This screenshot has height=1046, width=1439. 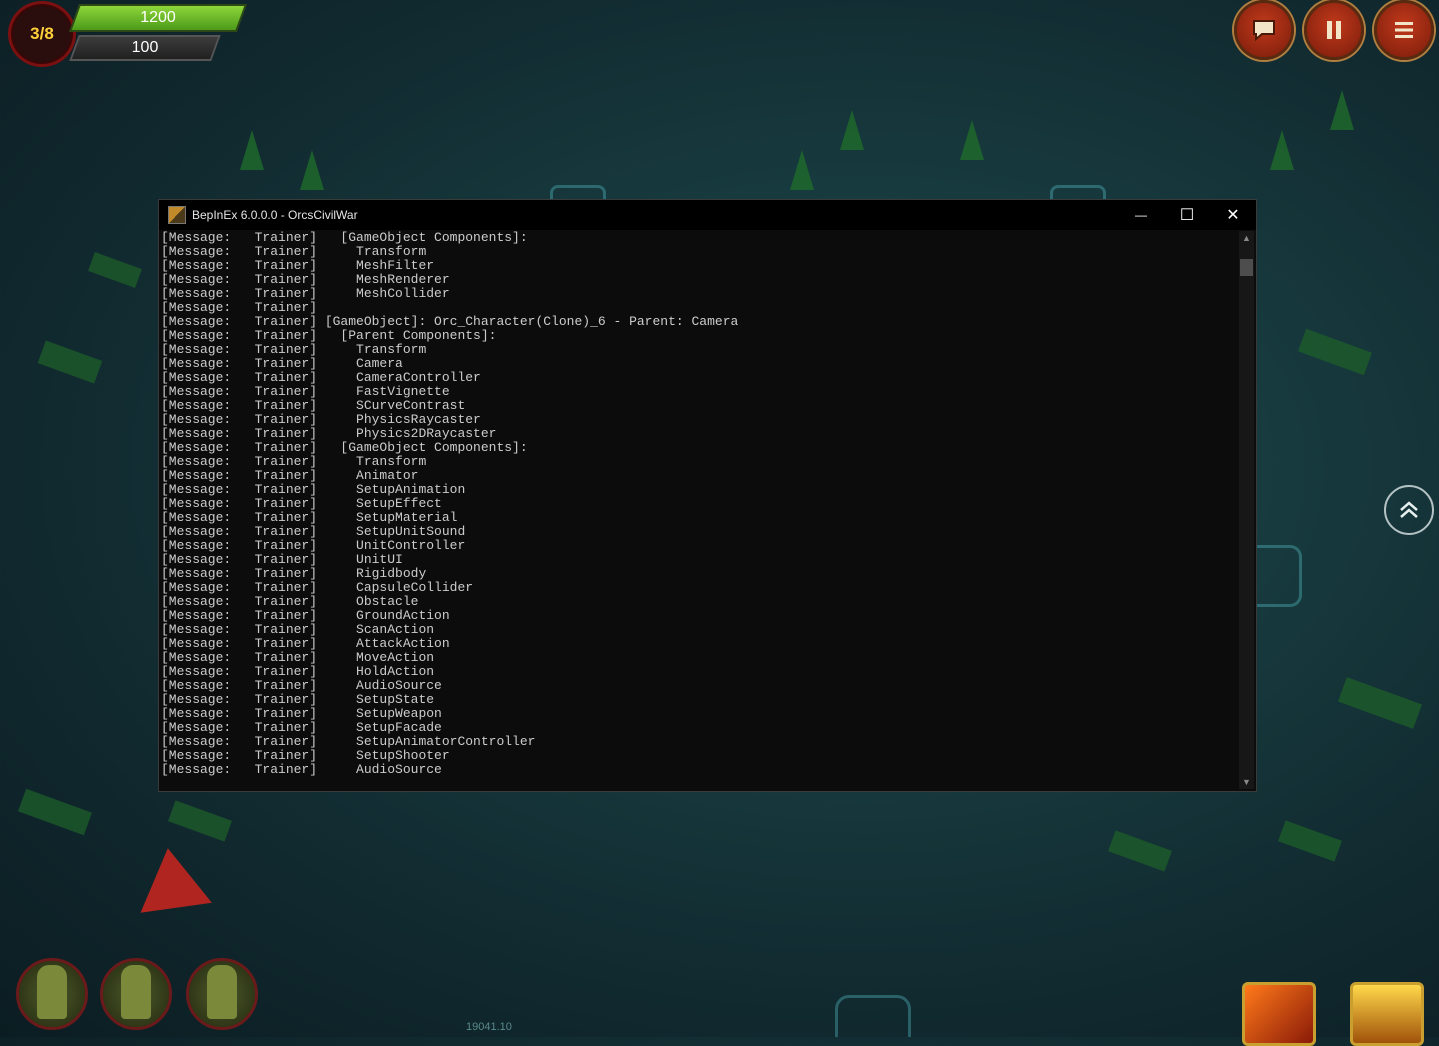 I want to click on console-line: [Message: Trainer] MoveAction, so click(x=298, y=657).